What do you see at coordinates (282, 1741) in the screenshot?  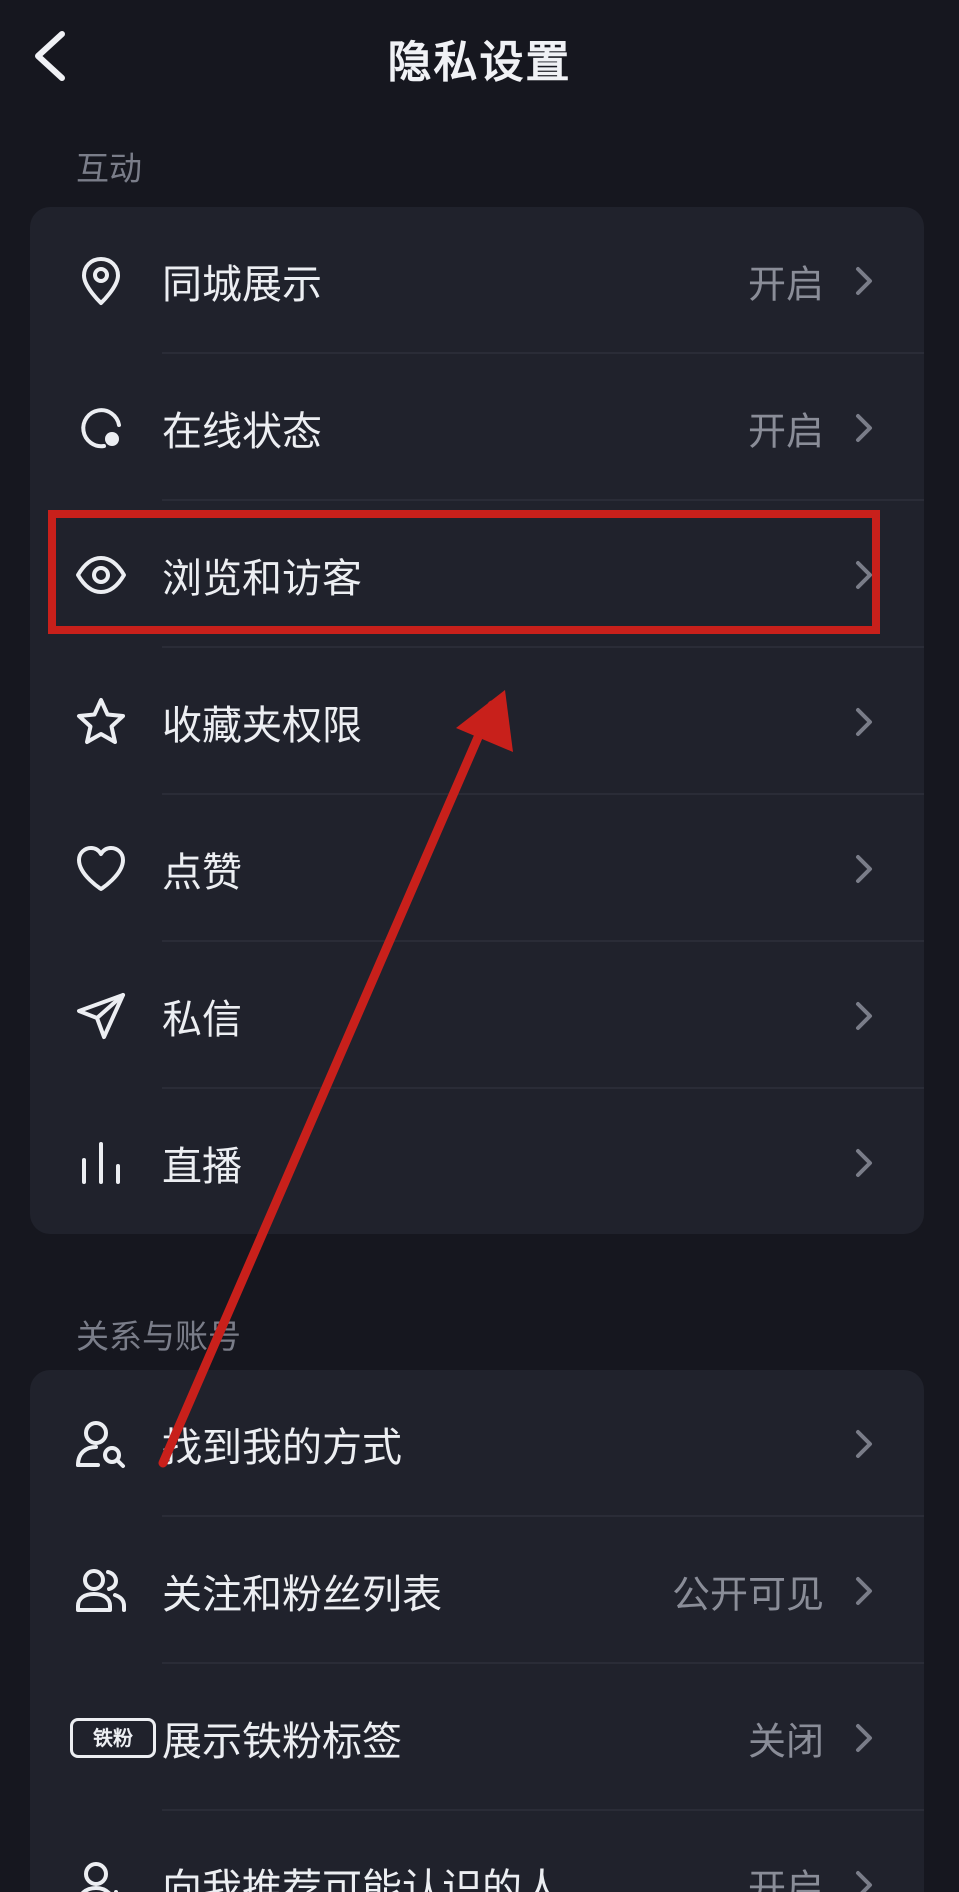 I see `setting-label: 展示铁粉标签` at bounding box center [282, 1741].